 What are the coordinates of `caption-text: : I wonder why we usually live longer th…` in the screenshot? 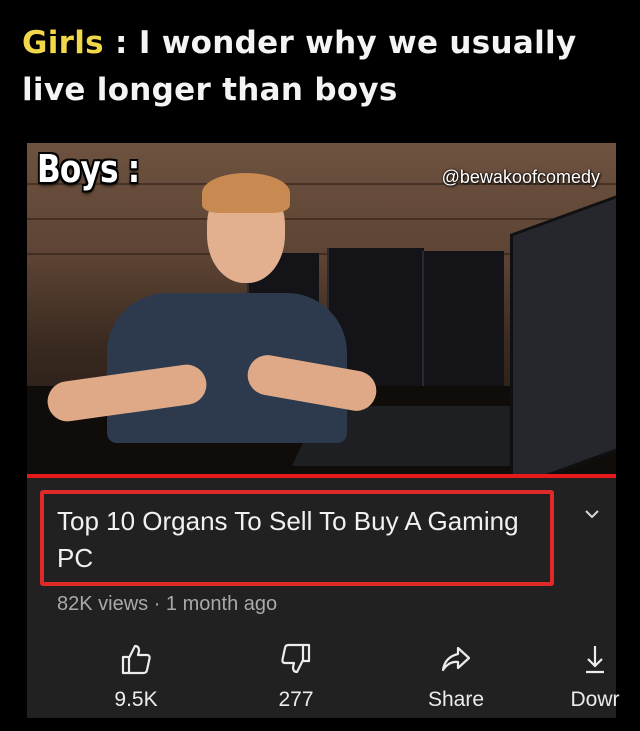 It's located at (299, 66).